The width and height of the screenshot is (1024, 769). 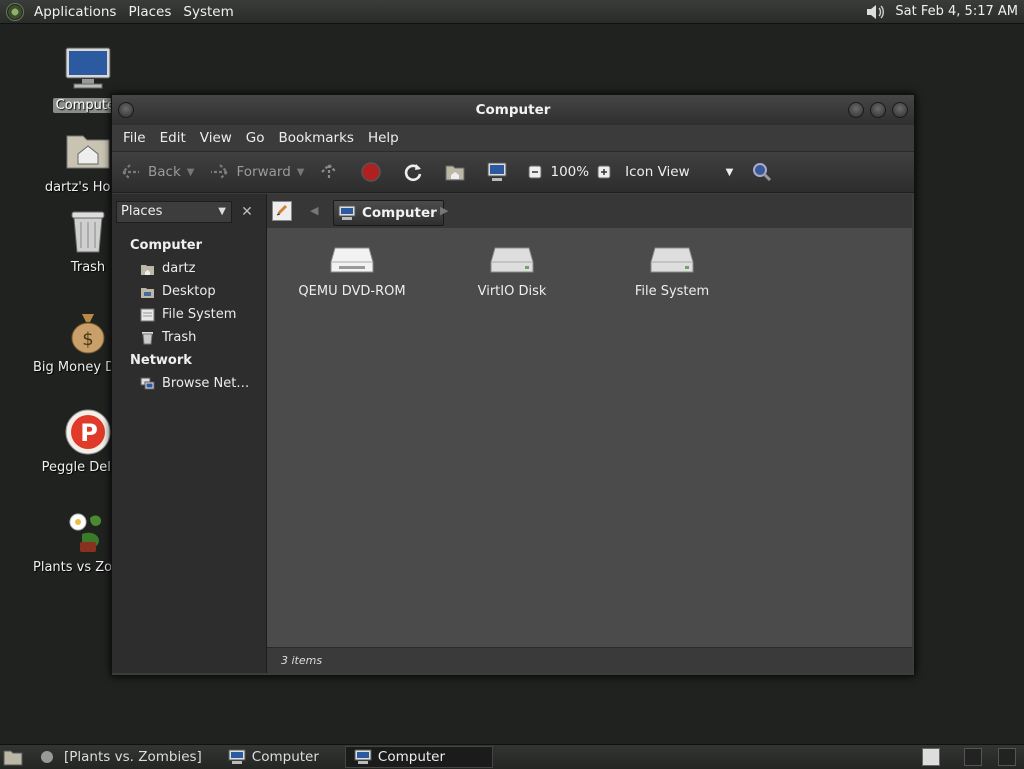 What do you see at coordinates (900, 110) in the screenshot?
I see `close-button` at bounding box center [900, 110].